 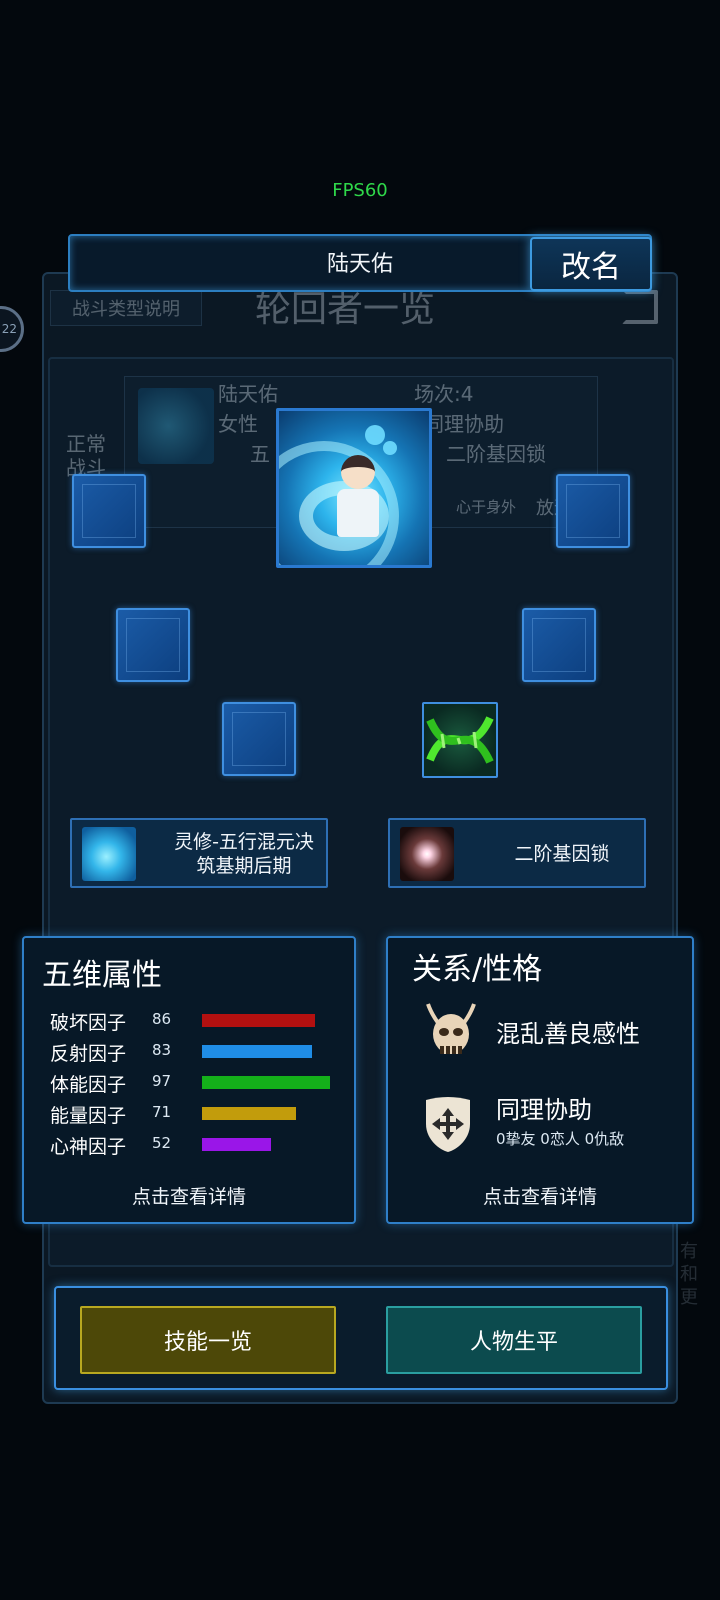 What do you see at coordinates (88, 1023) in the screenshot?
I see `stat-name-destruction: 破坏因子` at bounding box center [88, 1023].